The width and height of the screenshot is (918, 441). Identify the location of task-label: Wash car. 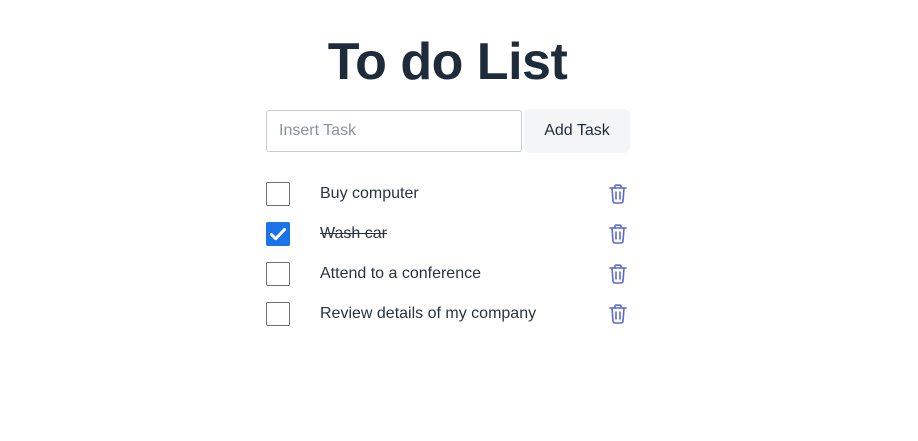
(353, 233).